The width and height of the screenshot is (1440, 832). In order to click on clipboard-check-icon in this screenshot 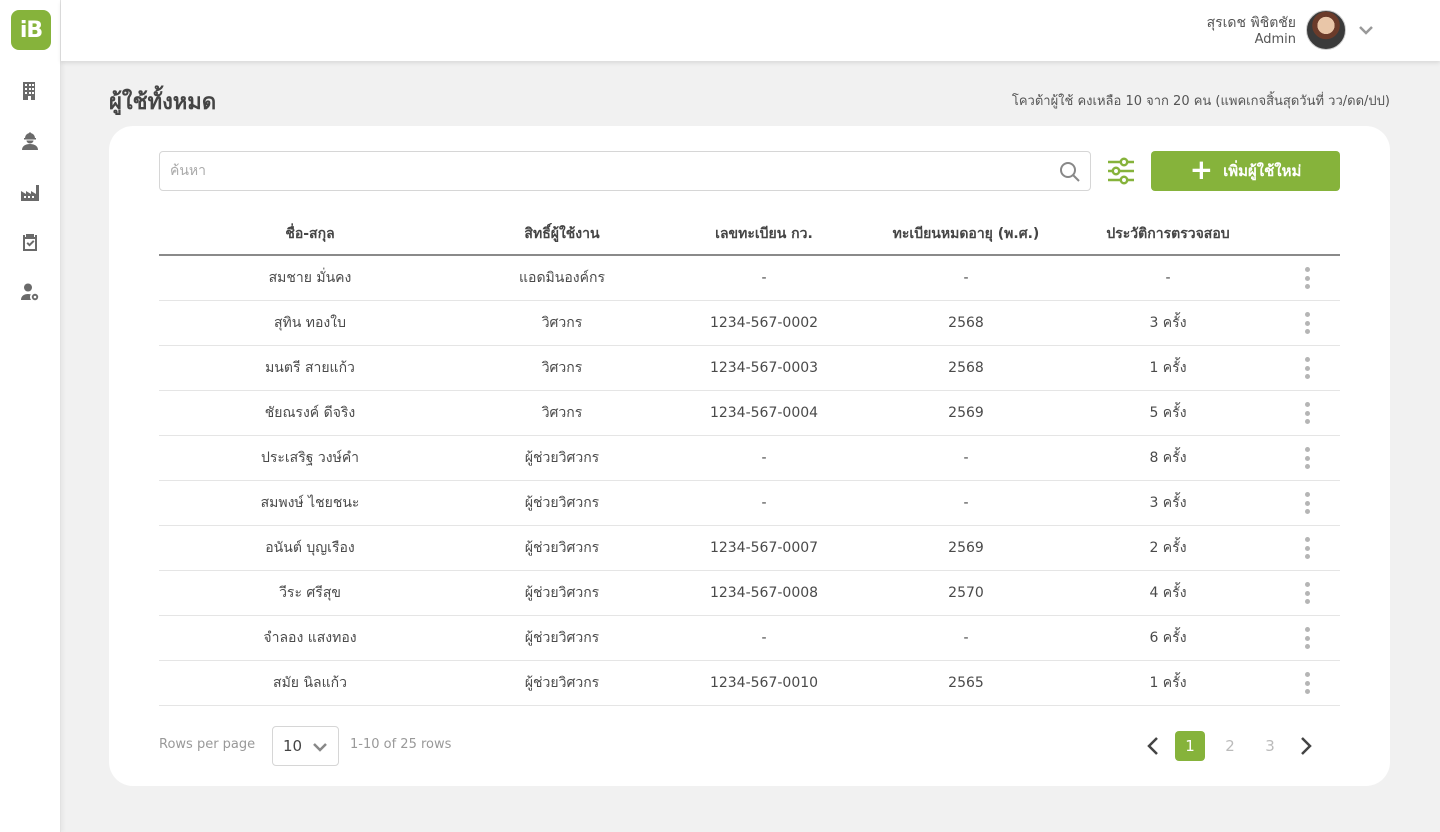, I will do `click(30, 242)`.